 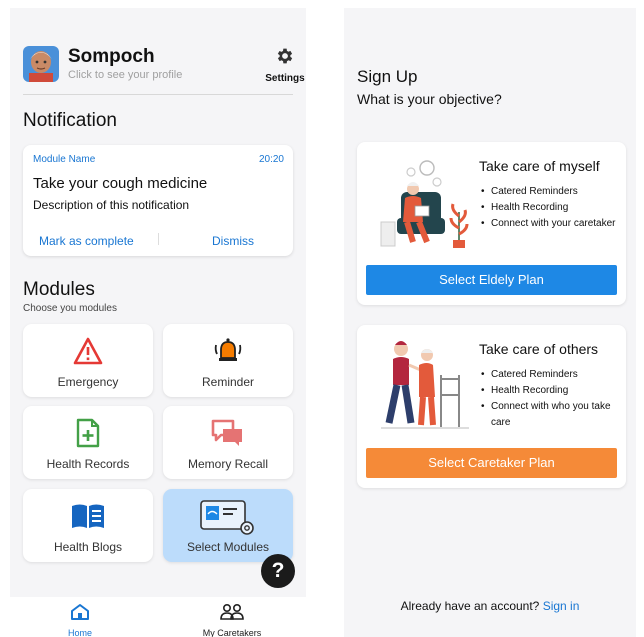 I want to click on module-health-blogs: Health Blogs, so click(x=88, y=525).